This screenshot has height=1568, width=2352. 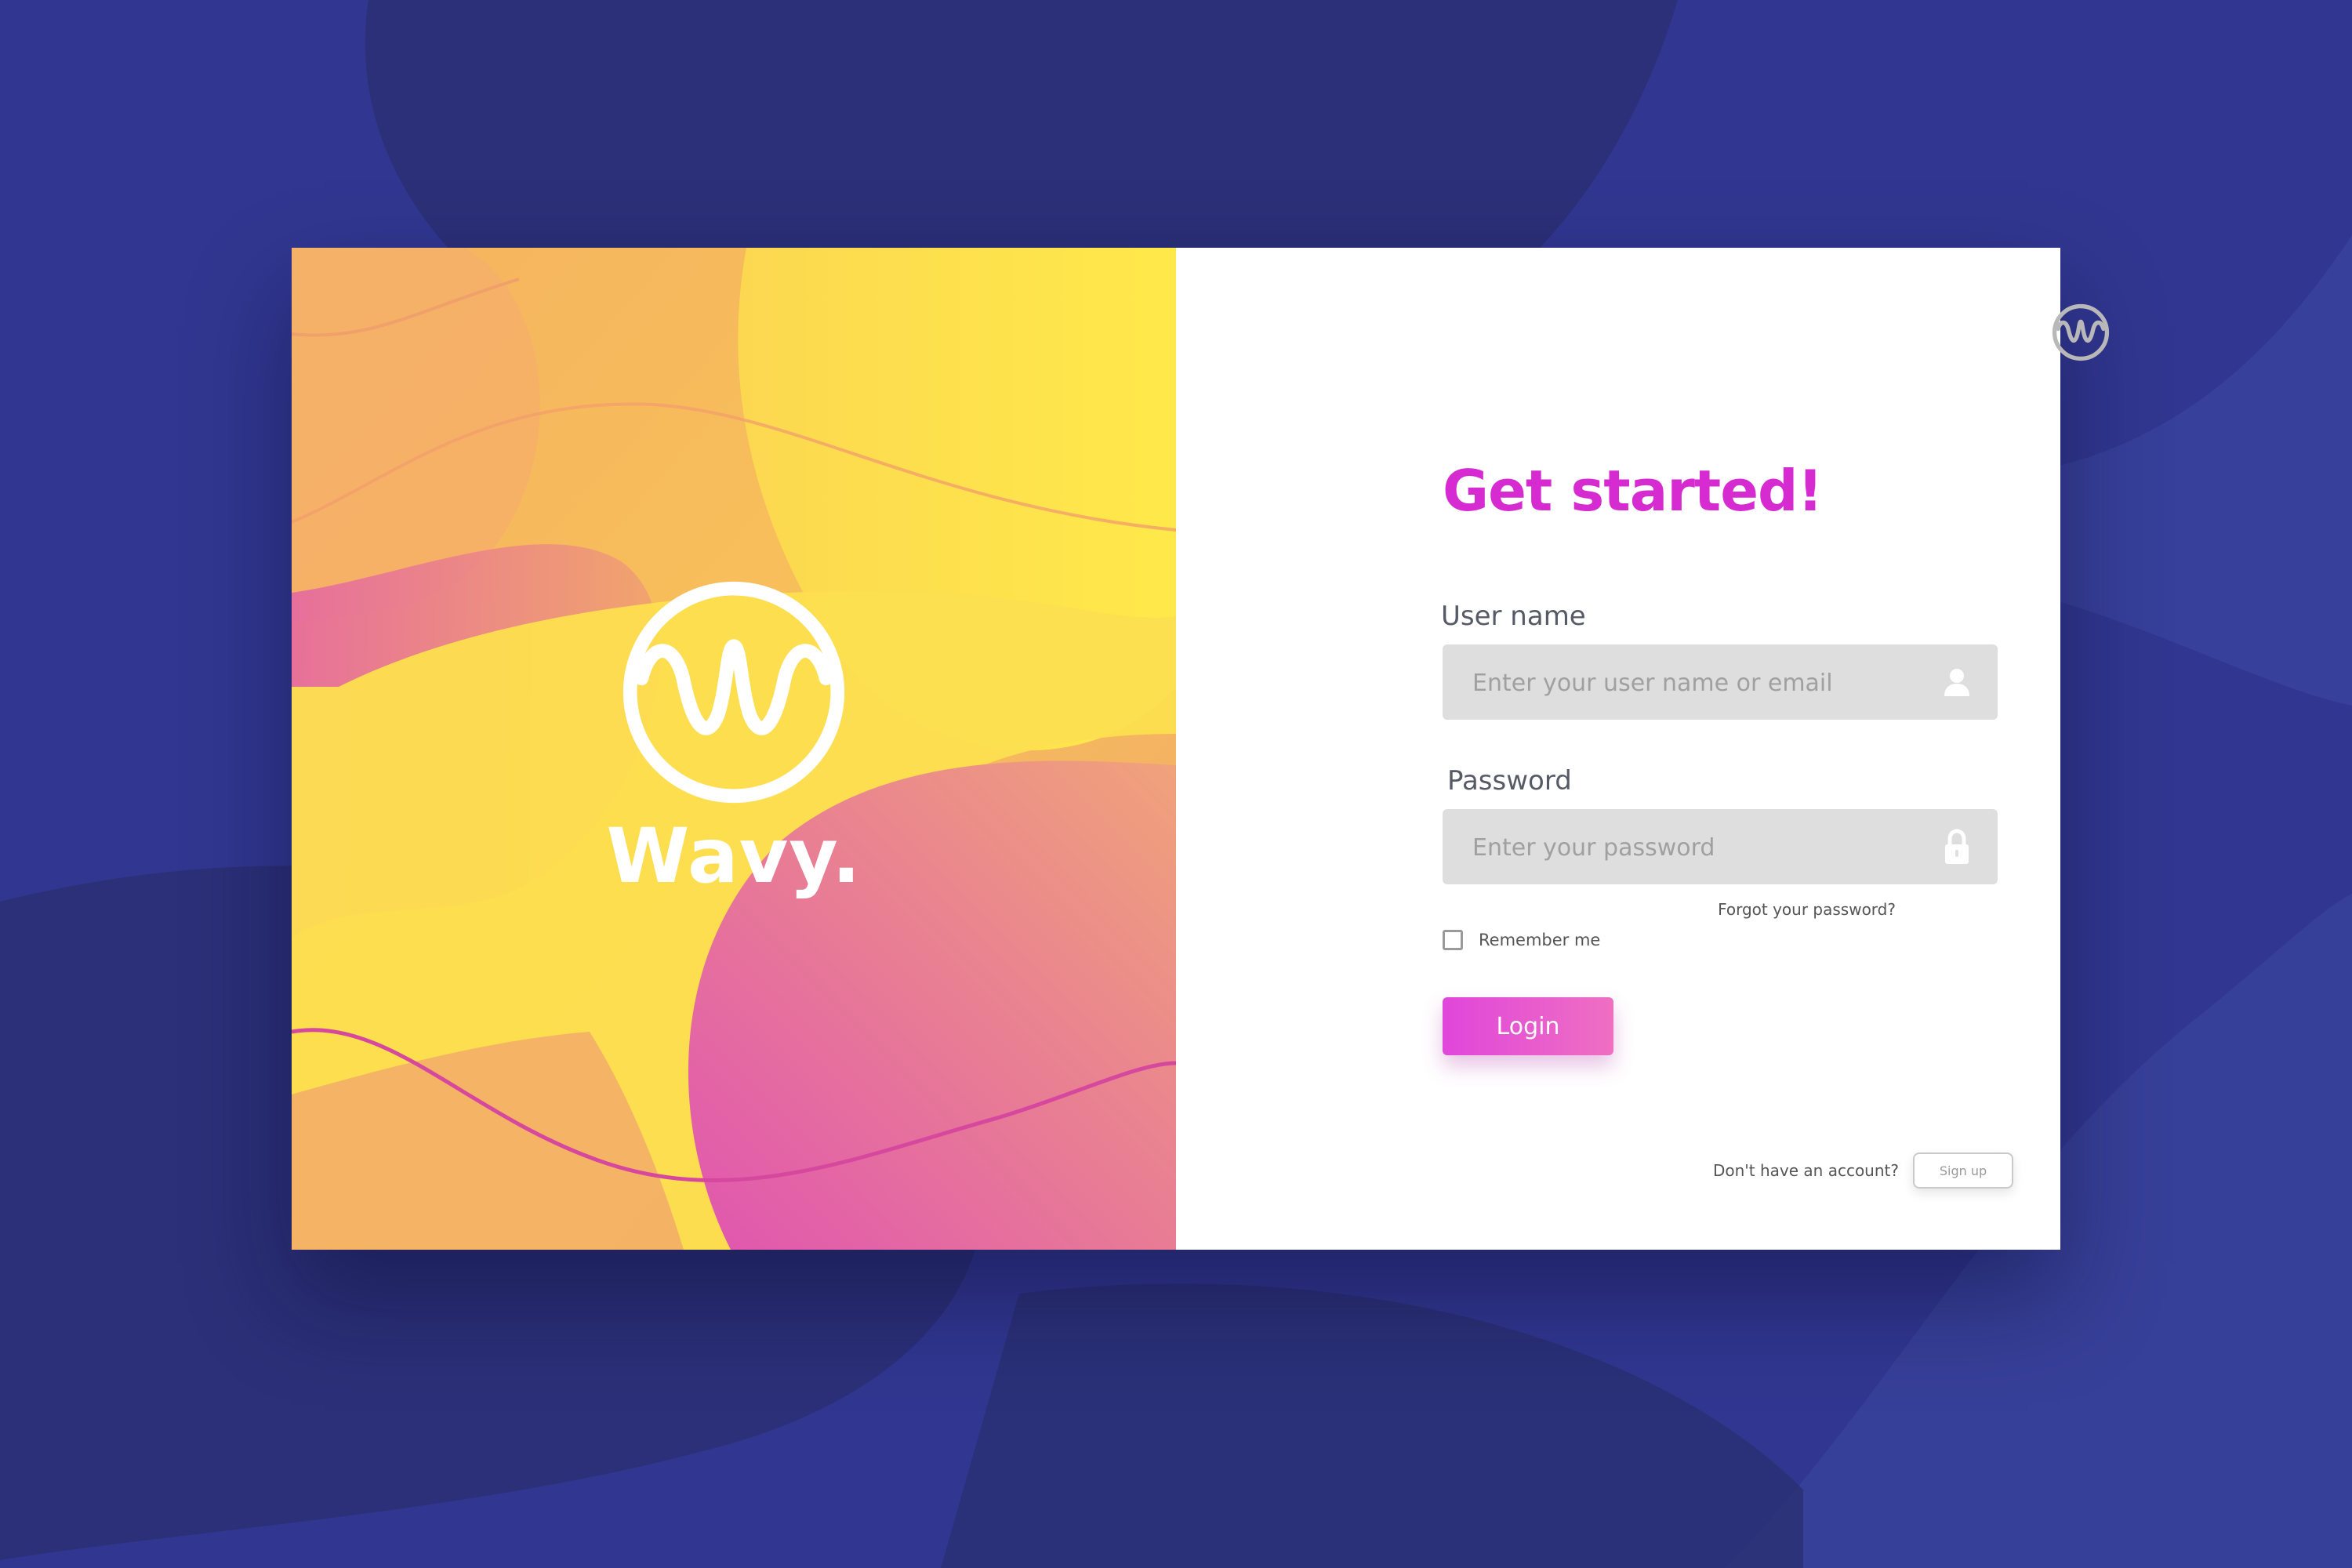 I want to click on remember-me-checkbox, so click(x=1453, y=940).